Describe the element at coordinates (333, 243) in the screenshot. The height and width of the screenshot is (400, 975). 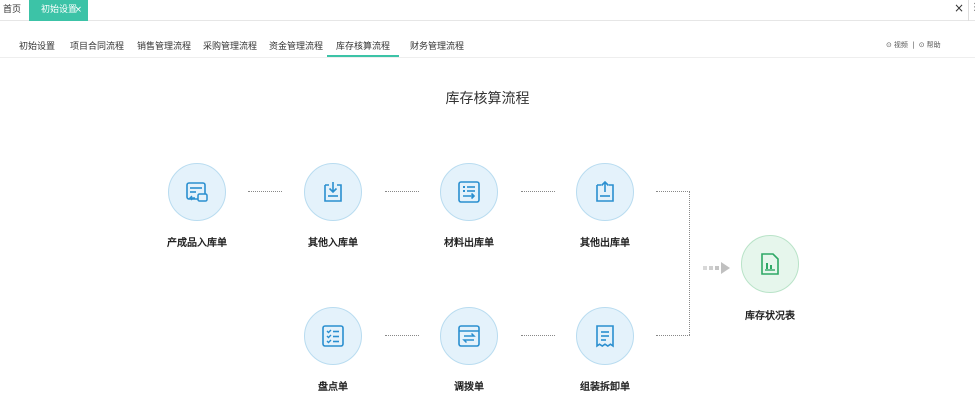
I see `other-in-label: 其他入库单` at that location.